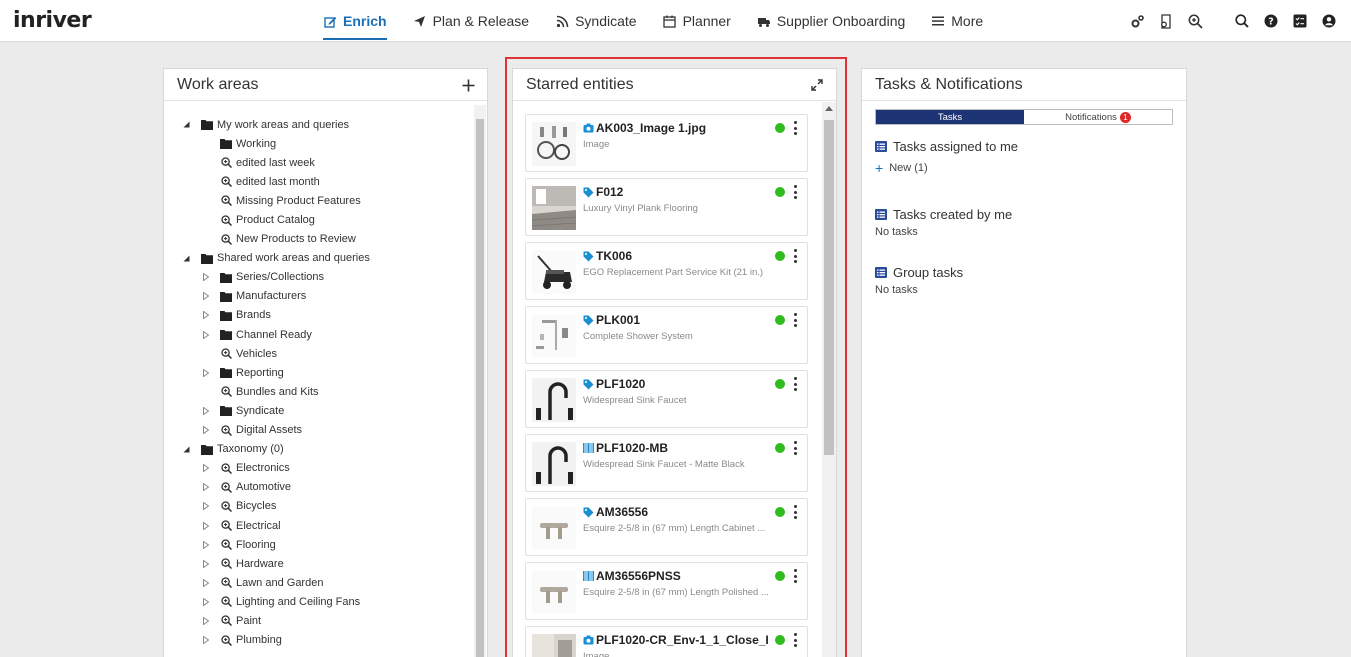 This screenshot has height=657, width=1351. What do you see at coordinates (1166, 21) in the screenshot?
I see `workspace-icon` at bounding box center [1166, 21].